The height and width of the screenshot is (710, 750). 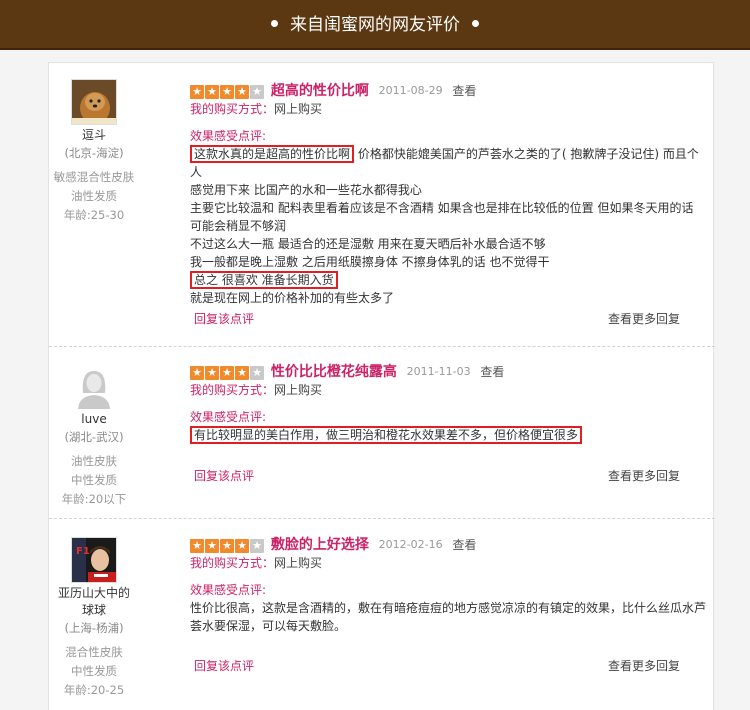 I want to click on page-header: 来自闺蜜网的网友评价, so click(x=375, y=25).